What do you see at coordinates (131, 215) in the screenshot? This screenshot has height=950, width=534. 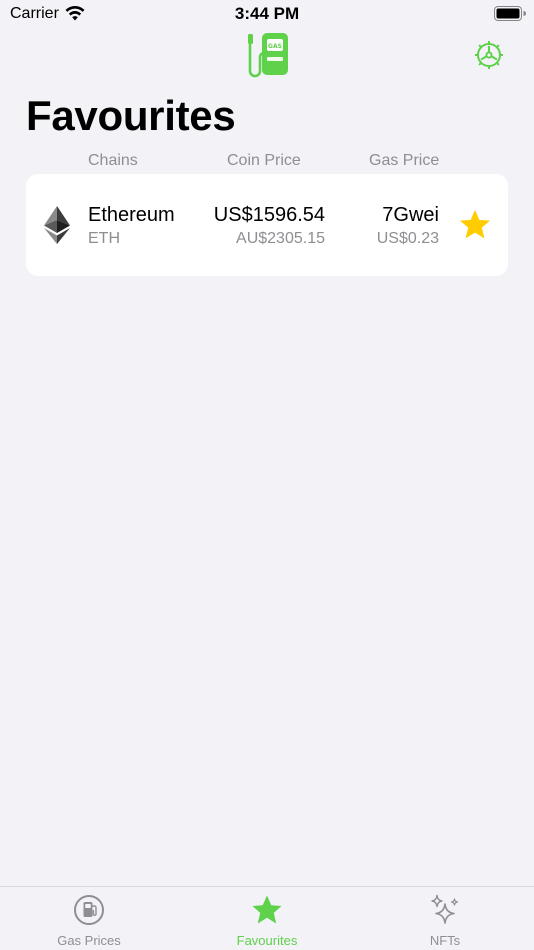 I see `chain-name: Ethereum` at bounding box center [131, 215].